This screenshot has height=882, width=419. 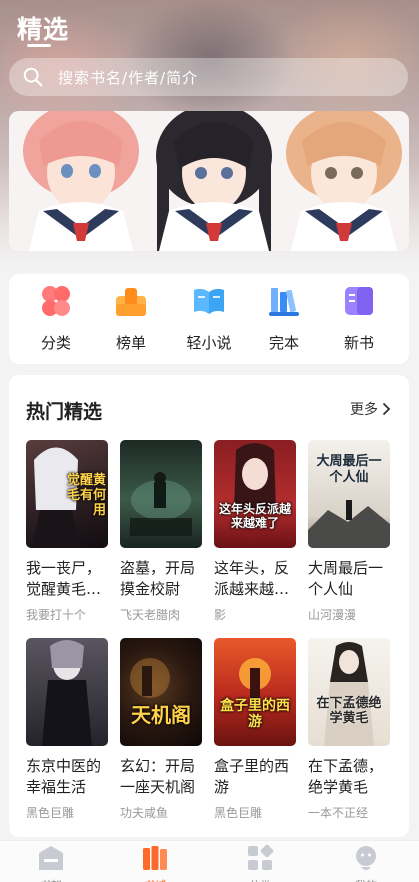 What do you see at coordinates (255, 494) in the screenshot?
I see `book-cover: 这年头反派越来越难了` at bounding box center [255, 494].